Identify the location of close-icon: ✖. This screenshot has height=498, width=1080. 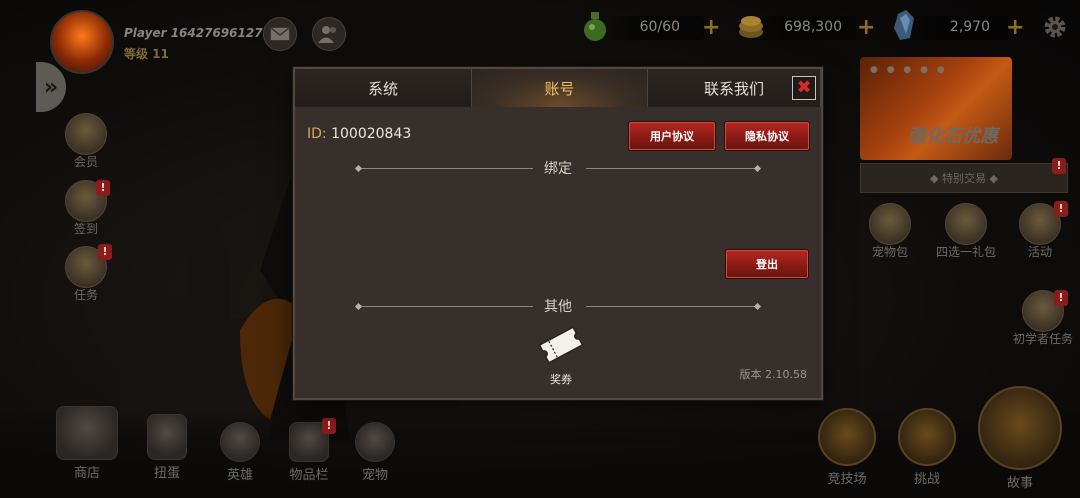
(804, 87).